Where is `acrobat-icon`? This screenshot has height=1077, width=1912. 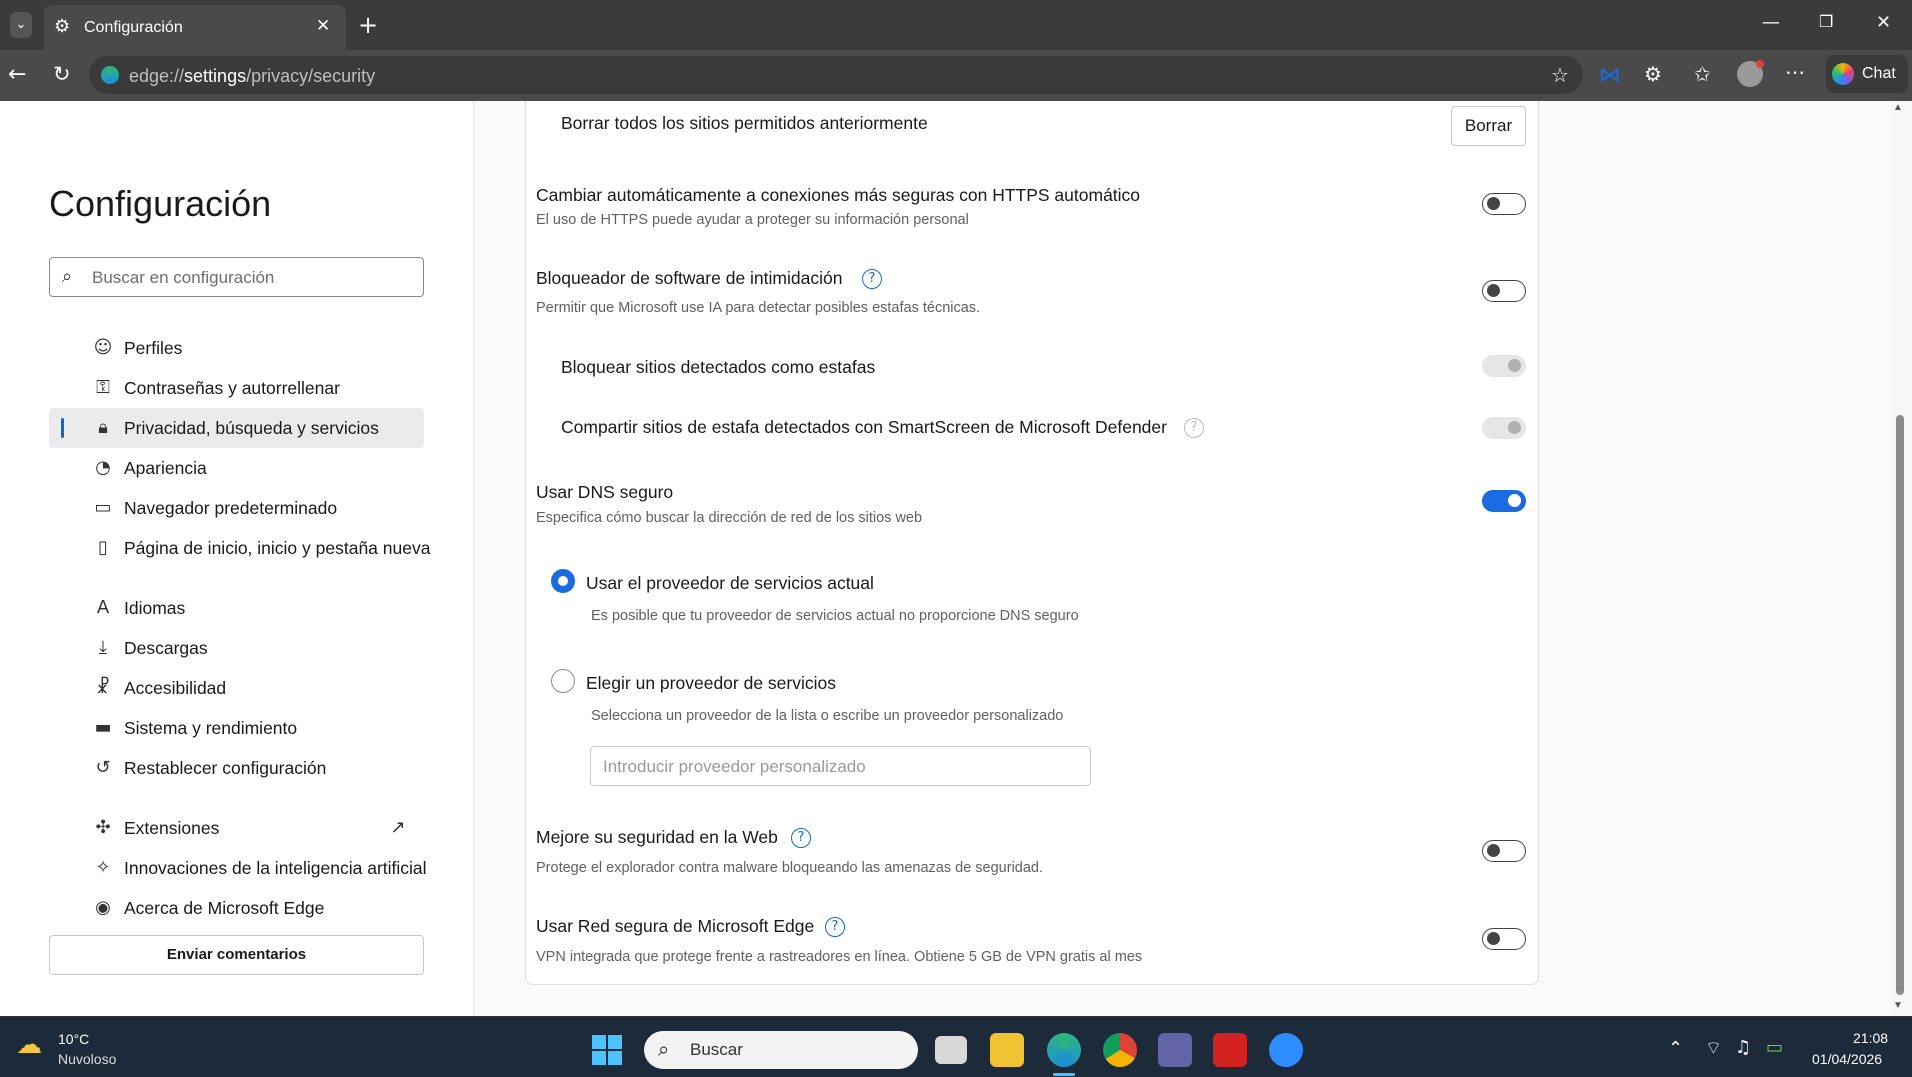
acrobat-icon is located at coordinates (1230, 1050).